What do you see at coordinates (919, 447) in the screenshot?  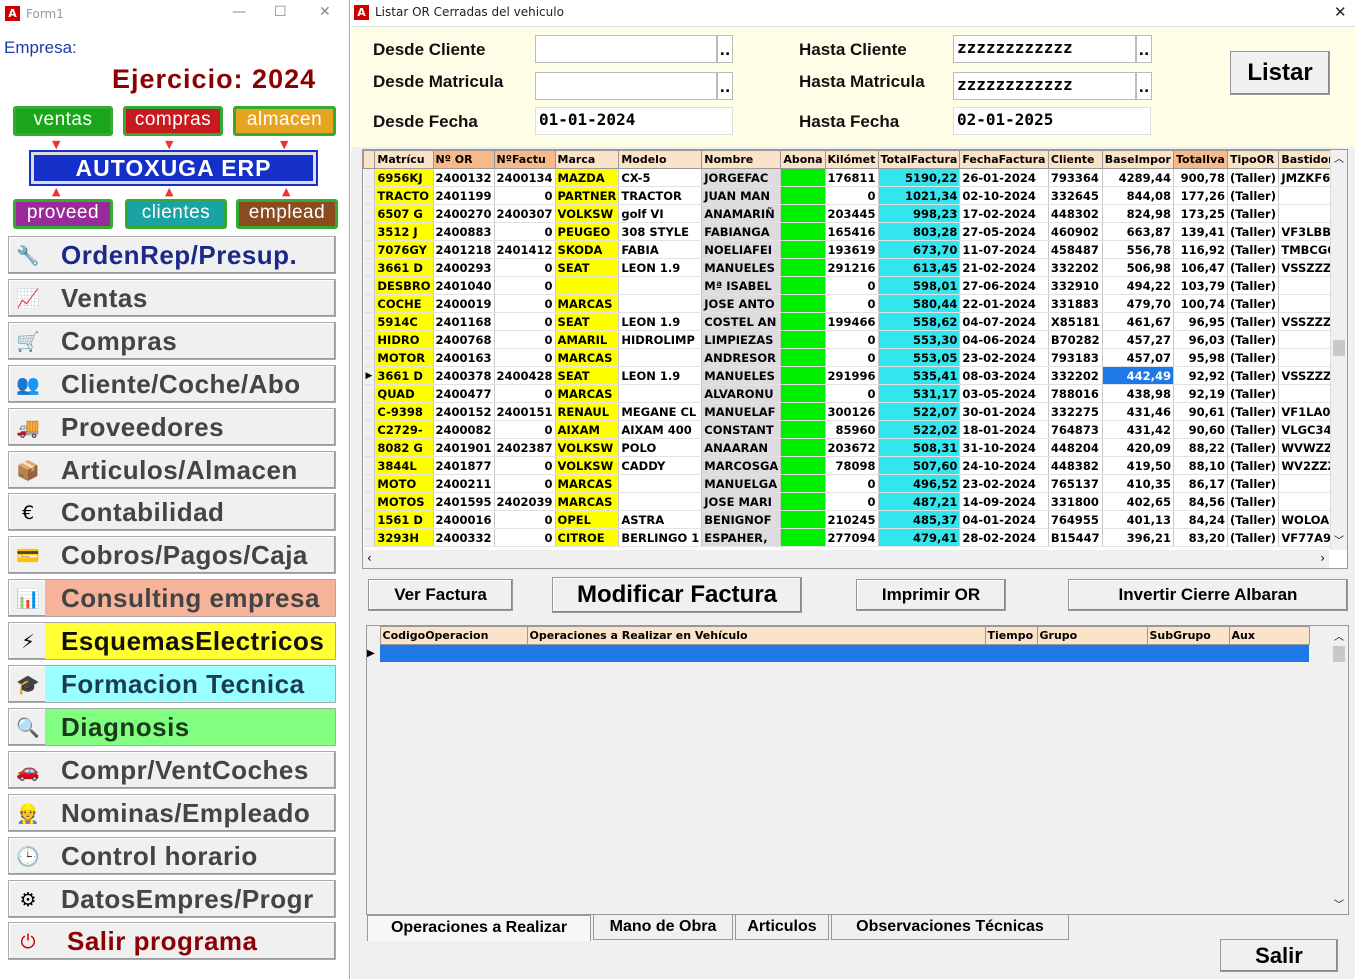 I see `table-cell: 508,31` at bounding box center [919, 447].